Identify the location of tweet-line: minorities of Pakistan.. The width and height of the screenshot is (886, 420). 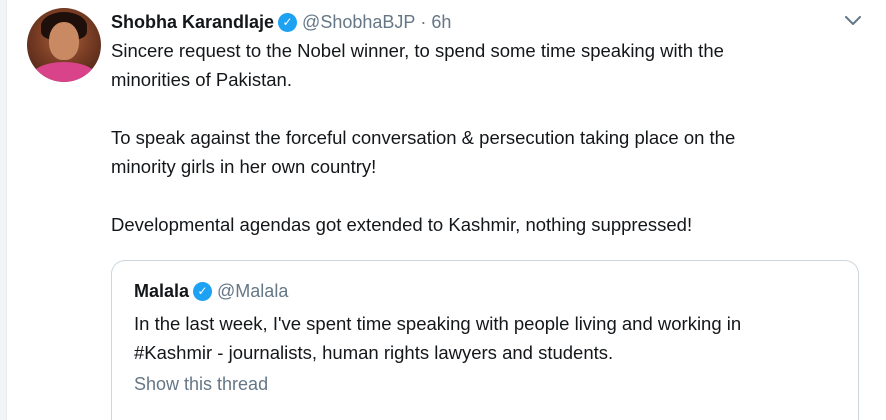
(201, 79).